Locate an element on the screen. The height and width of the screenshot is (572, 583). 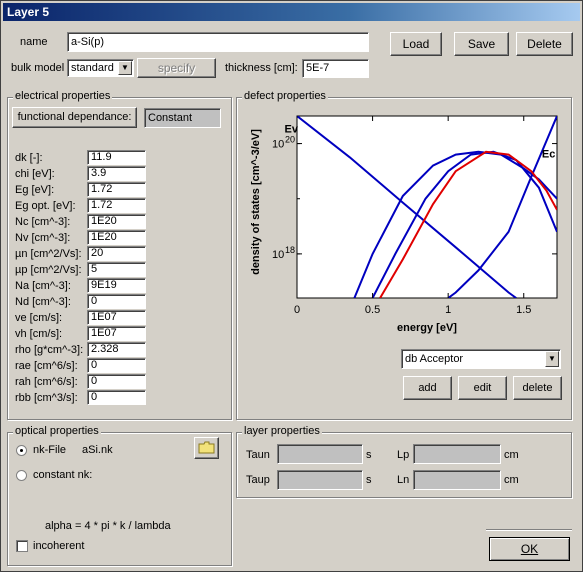
ln-input is located at coordinates (457, 480).